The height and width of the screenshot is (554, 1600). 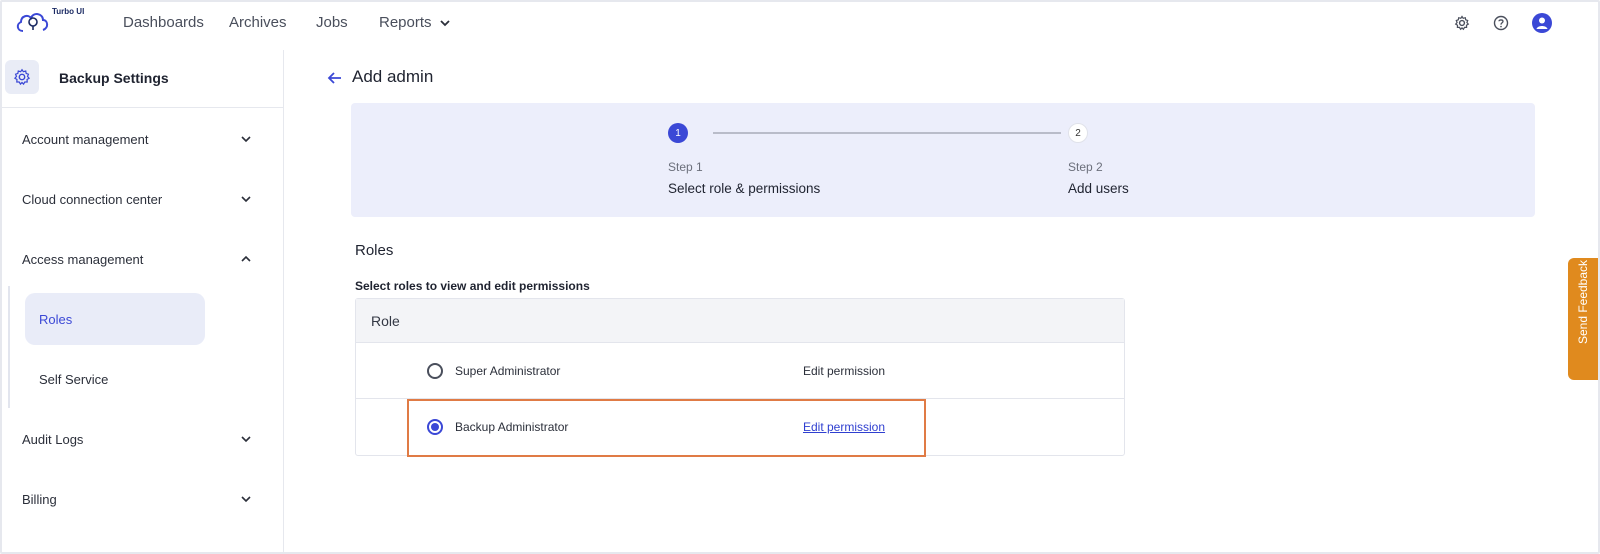 What do you see at coordinates (678, 133) in the screenshot?
I see `step-1-indicator: 1` at bounding box center [678, 133].